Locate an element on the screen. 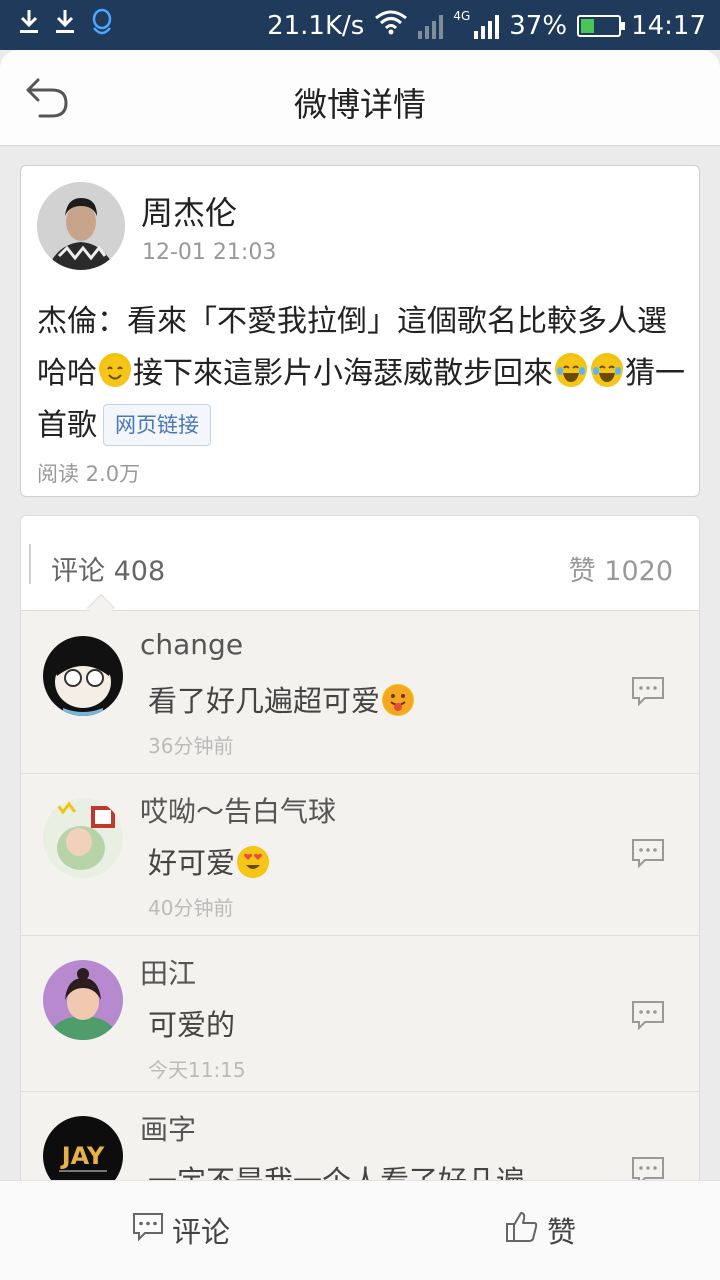  comment-time: 40分钟前 is located at coordinates (191, 908).